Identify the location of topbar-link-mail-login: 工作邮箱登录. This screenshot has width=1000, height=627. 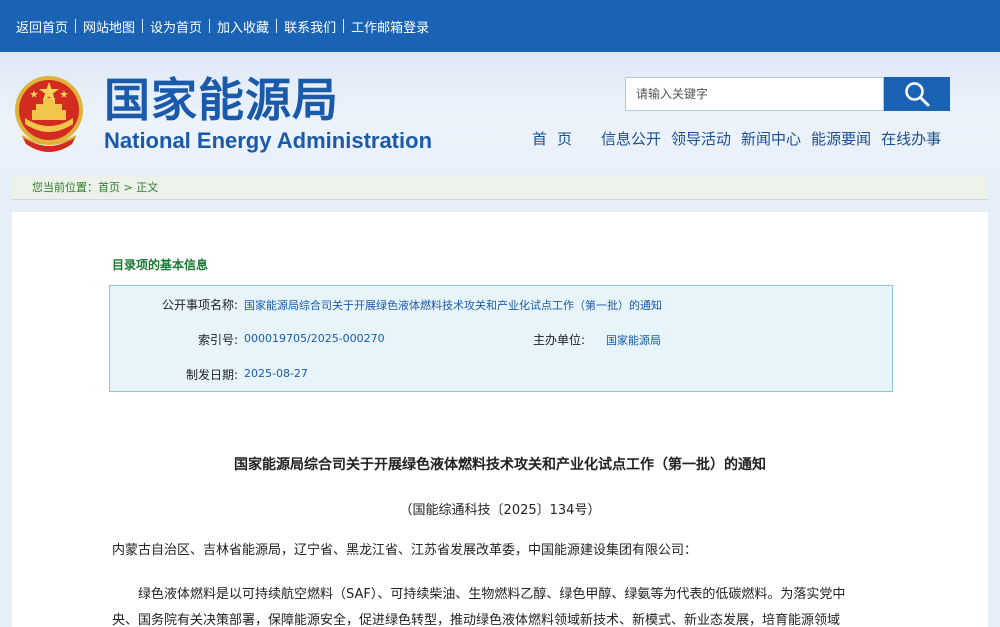
(390, 26).